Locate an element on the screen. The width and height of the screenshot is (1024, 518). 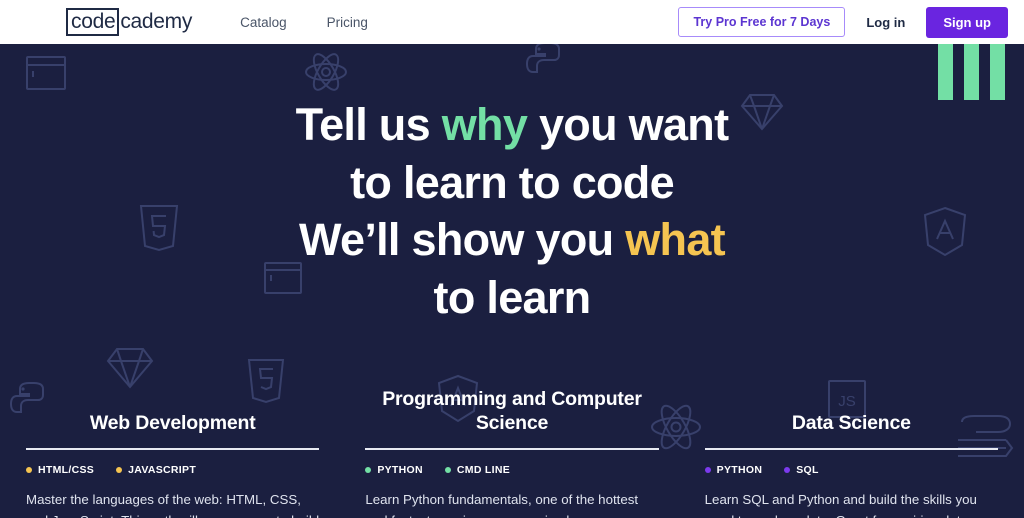
green-bars-decoration is located at coordinates (971, 72).